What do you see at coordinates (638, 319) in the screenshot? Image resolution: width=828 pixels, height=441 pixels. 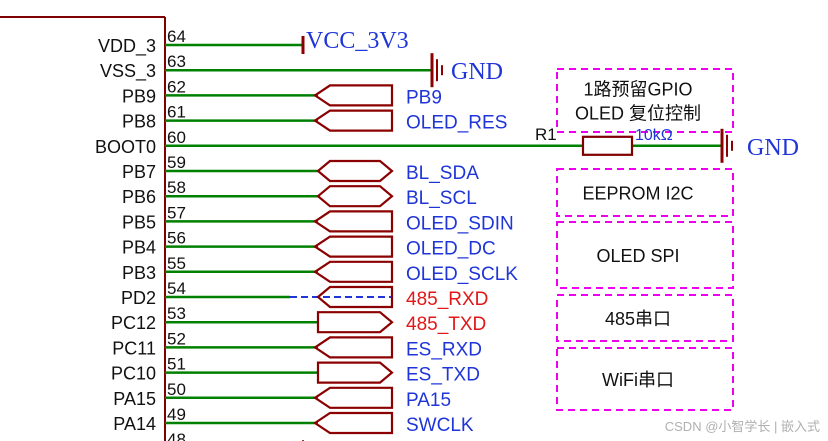 I see `group-label: 485串口` at bounding box center [638, 319].